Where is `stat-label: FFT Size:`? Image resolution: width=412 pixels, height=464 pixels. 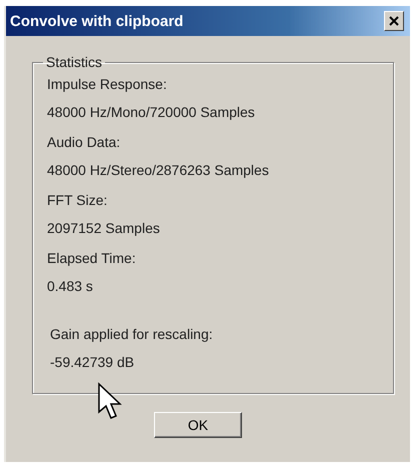
stat-label: FFT Size: is located at coordinates (77, 200).